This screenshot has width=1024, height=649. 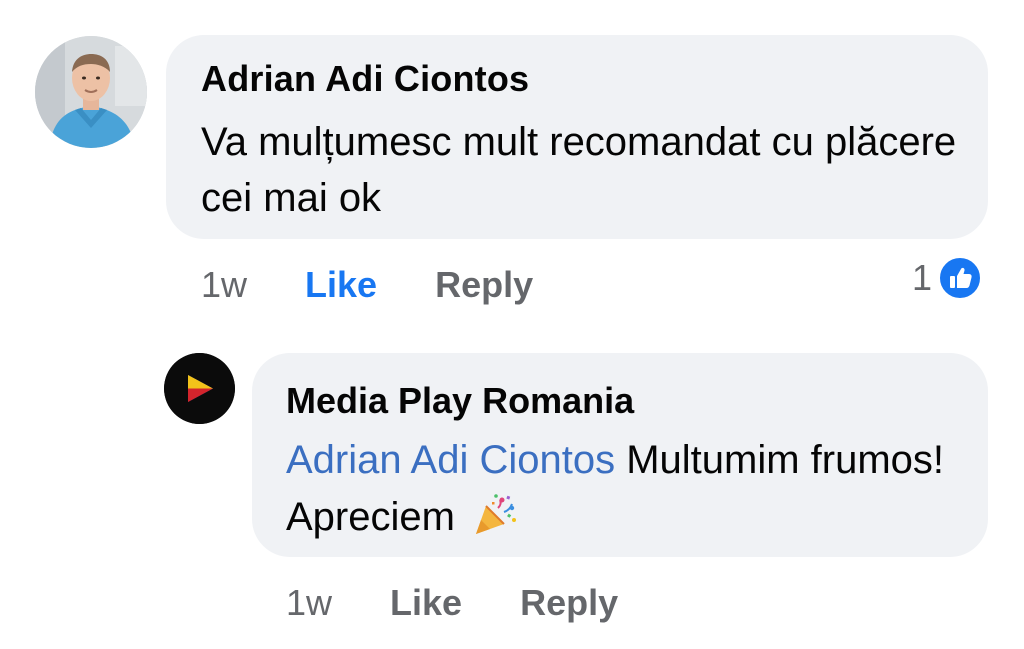 I want to click on avatar-adrian, so click(x=91, y=92).